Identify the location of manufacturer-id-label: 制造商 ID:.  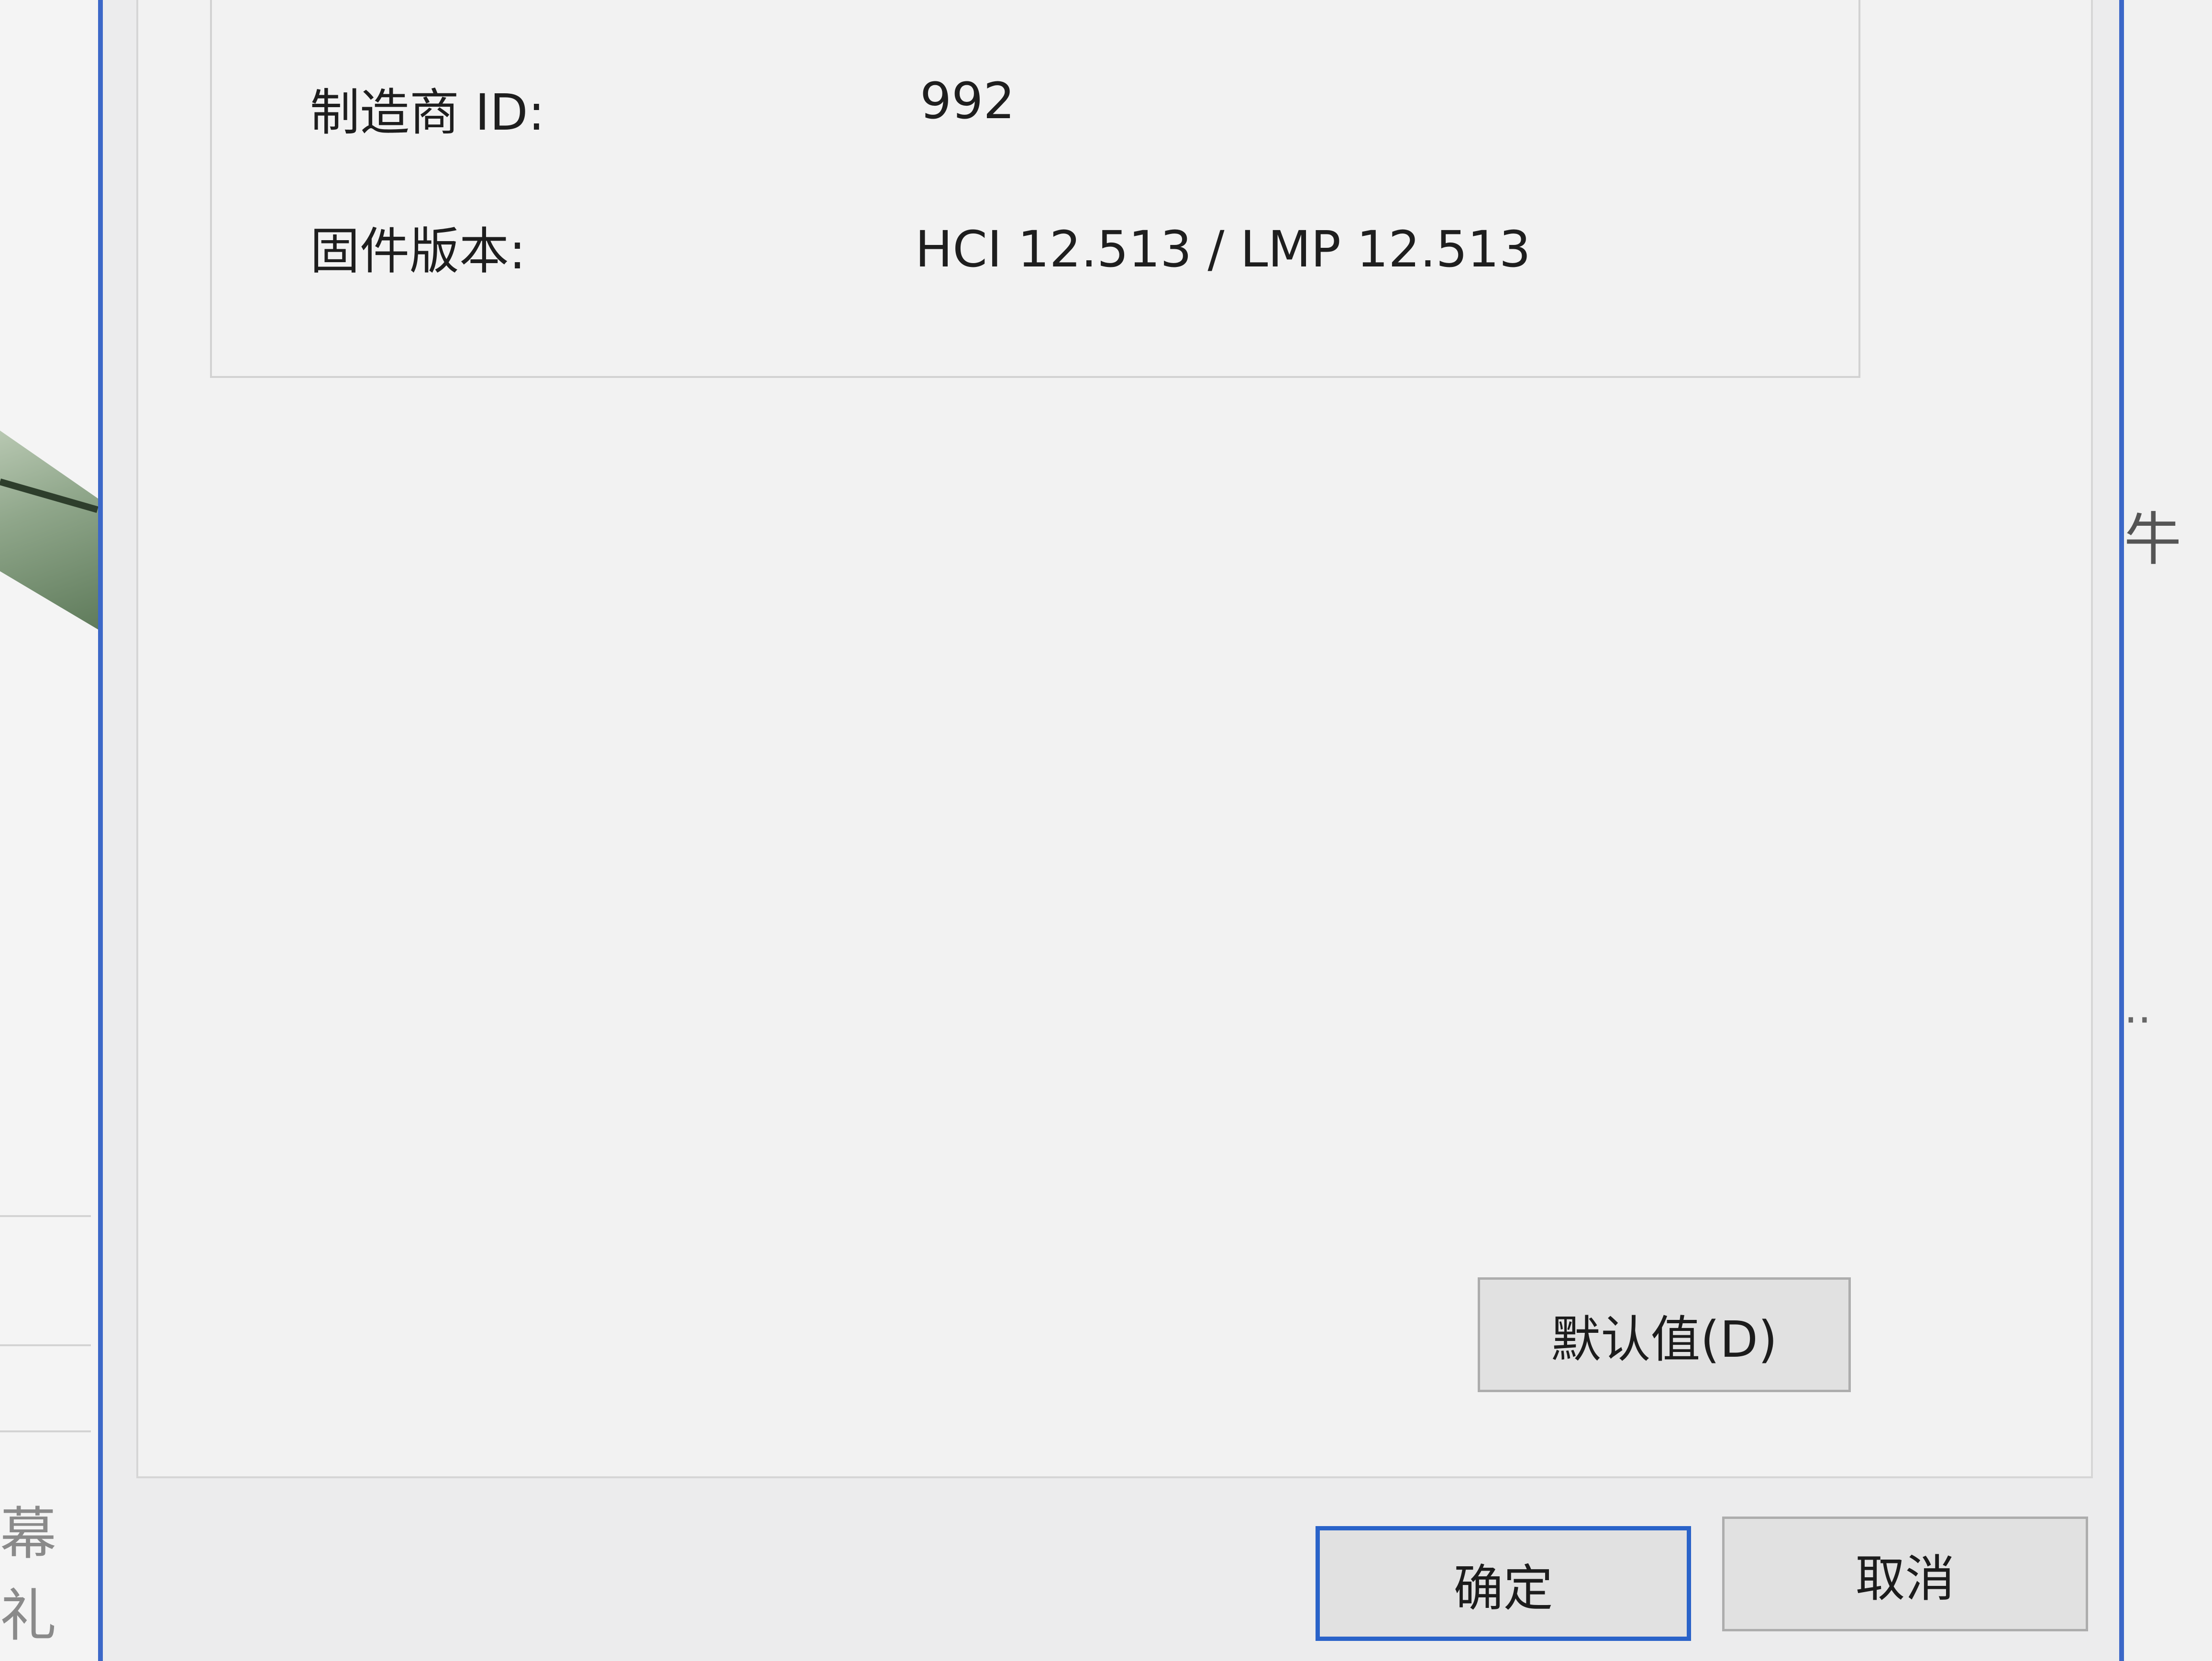
(427, 113).